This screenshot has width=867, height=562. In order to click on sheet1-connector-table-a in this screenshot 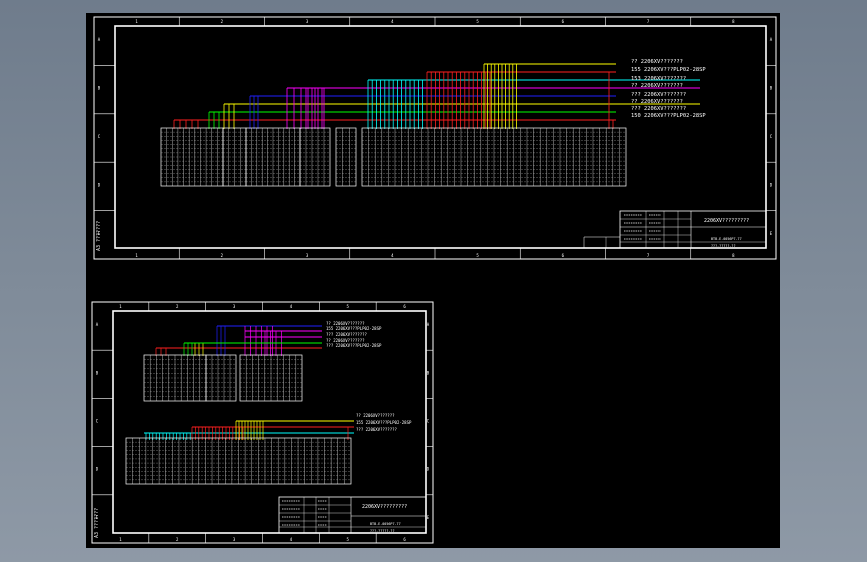, I will do `click(192, 157)`.